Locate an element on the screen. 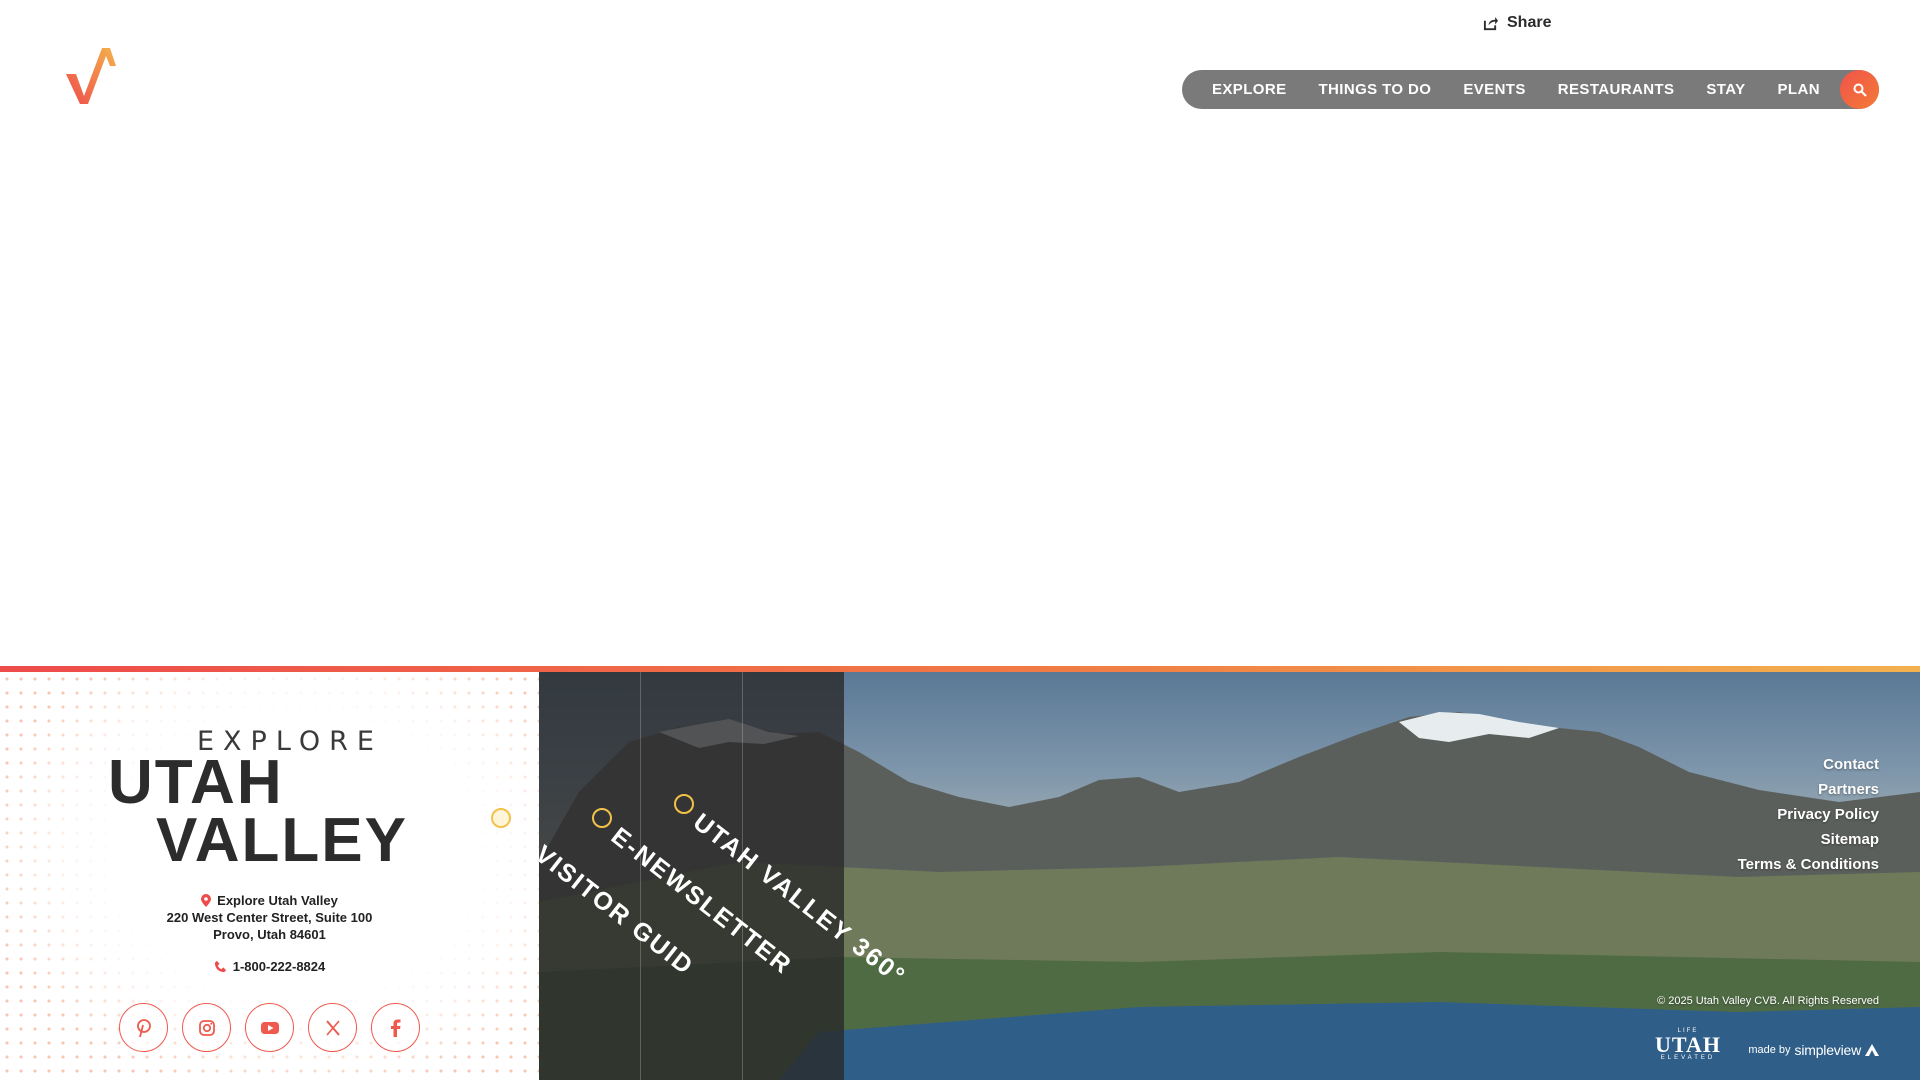 Image resolution: width=1920 pixels, height=1080 pixels. footer-link-partners: Partners is located at coordinates (1808, 789).